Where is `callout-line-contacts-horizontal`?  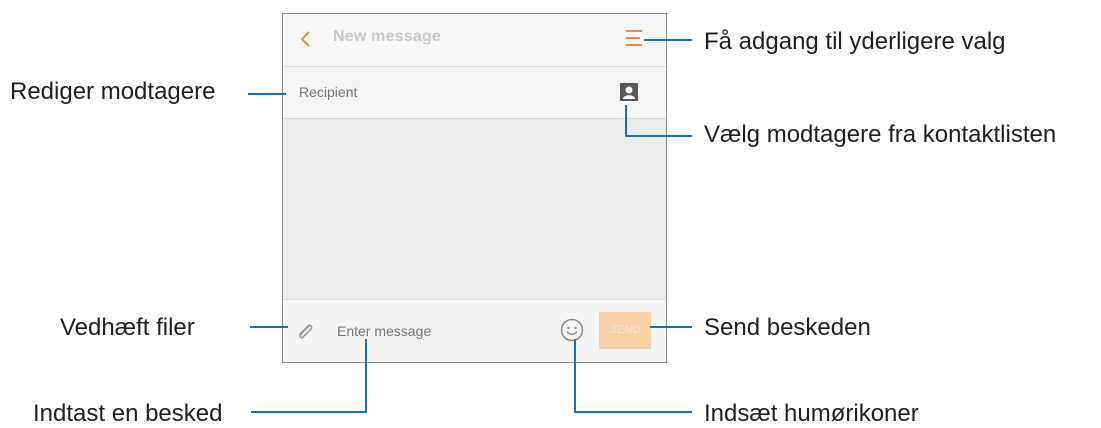
callout-line-contacts-horizontal is located at coordinates (658, 136).